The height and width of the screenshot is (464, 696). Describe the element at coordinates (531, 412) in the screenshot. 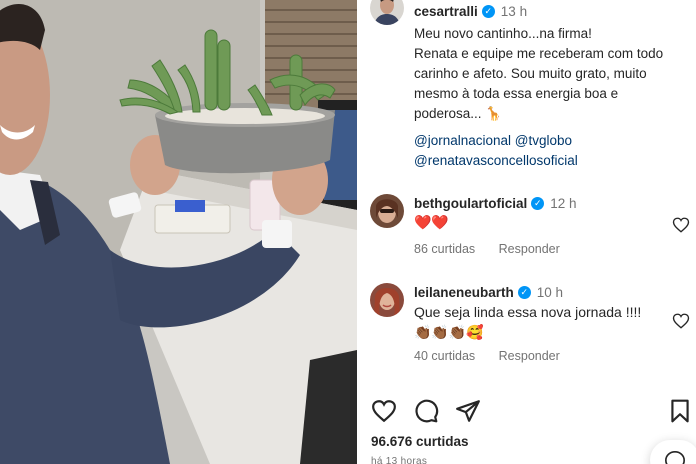

I see `post-actions` at that location.